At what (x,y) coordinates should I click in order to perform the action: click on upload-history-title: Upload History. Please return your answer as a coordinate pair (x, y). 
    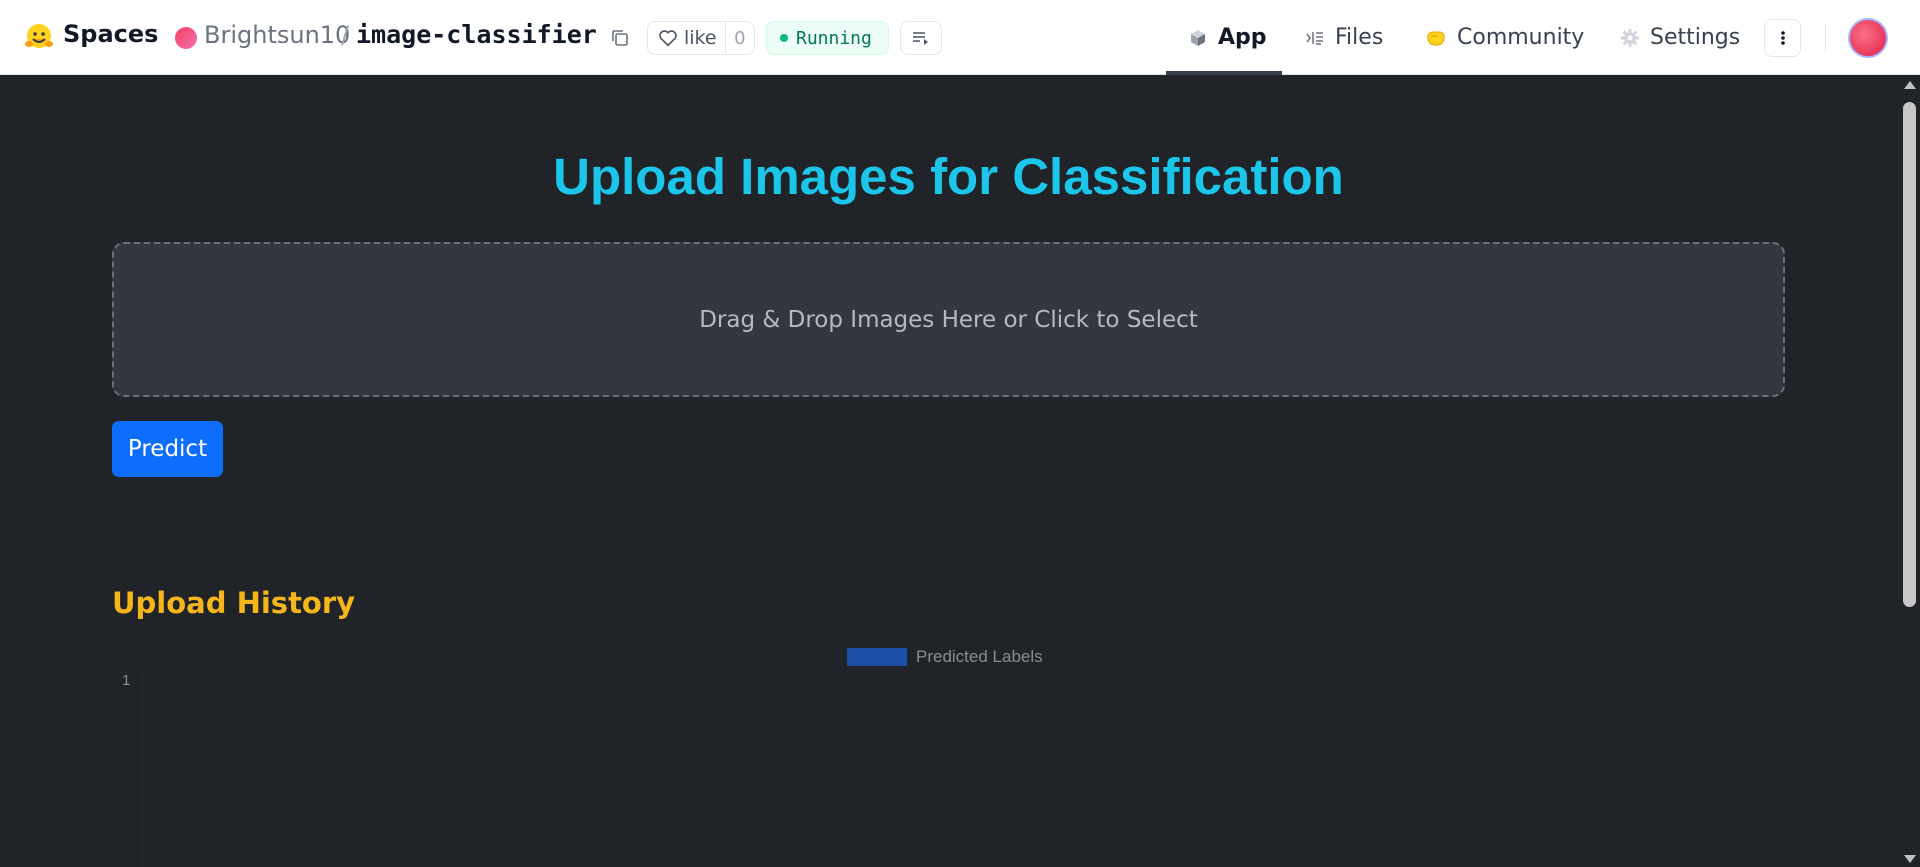
    Looking at the image, I should click on (234, 603).